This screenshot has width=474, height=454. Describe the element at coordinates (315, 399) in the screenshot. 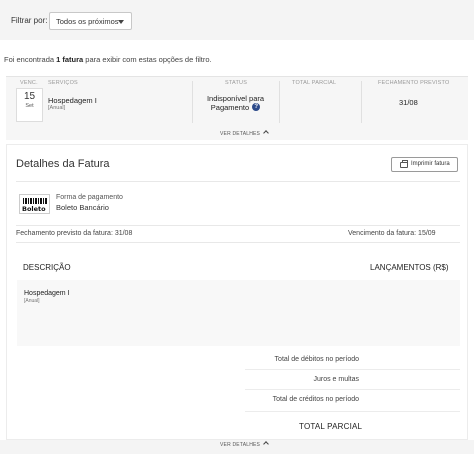

I see `total-creditos-label: Total de créditos no período` at that location.